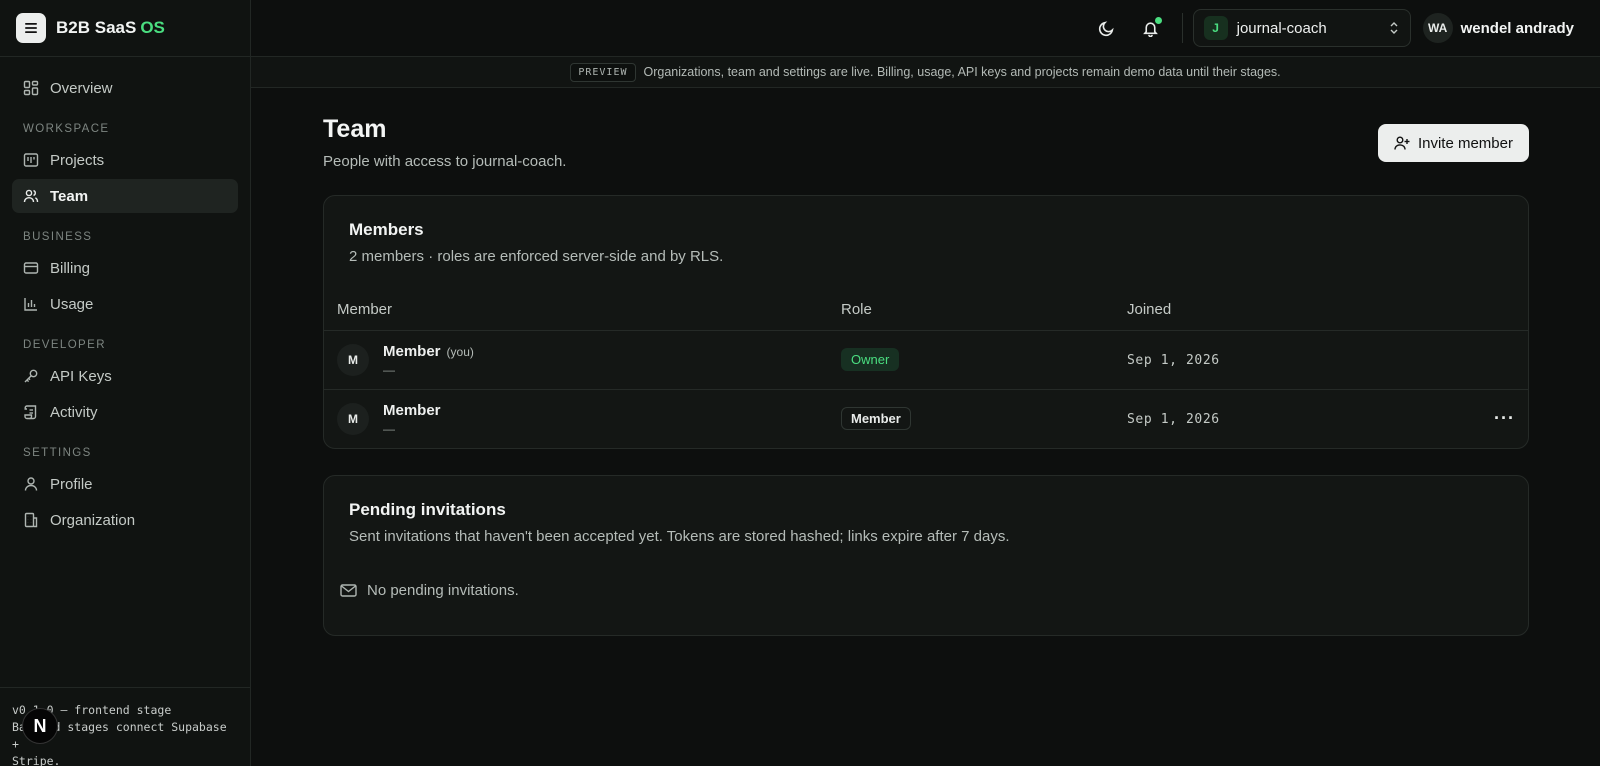 This screenshot has width=1600, height=766. I want to click on user-icon, so click(31, 484).